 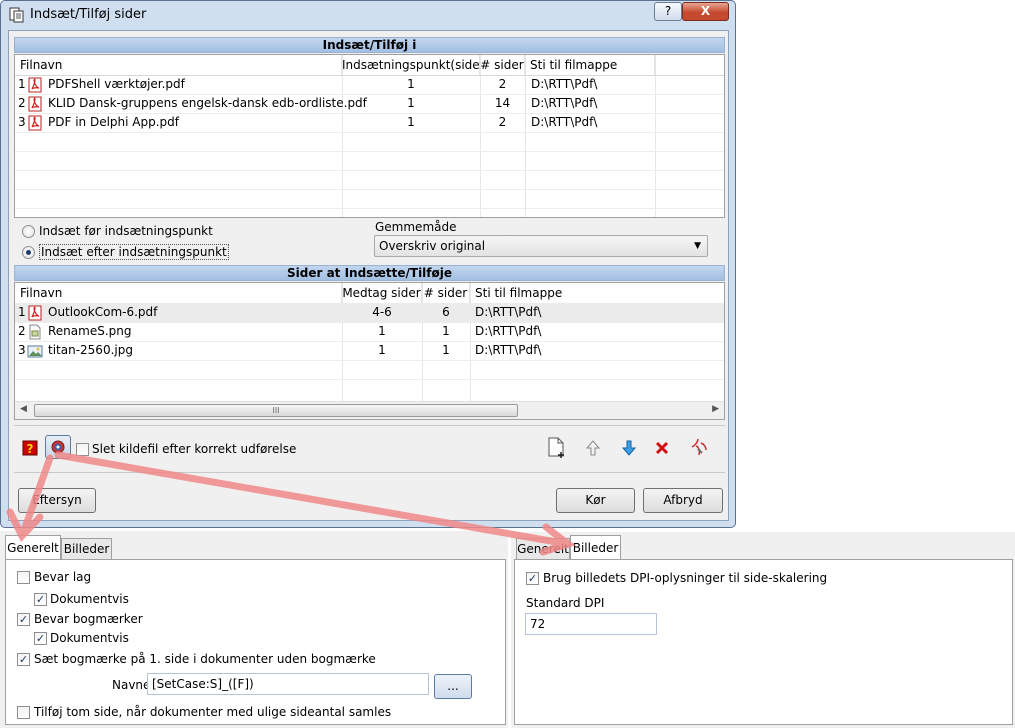 What do you see at coordinates (113, 122) in the screenshot?
I see `file-name: PDF in Delphi App.pdf` at bounding box center [113, 122].